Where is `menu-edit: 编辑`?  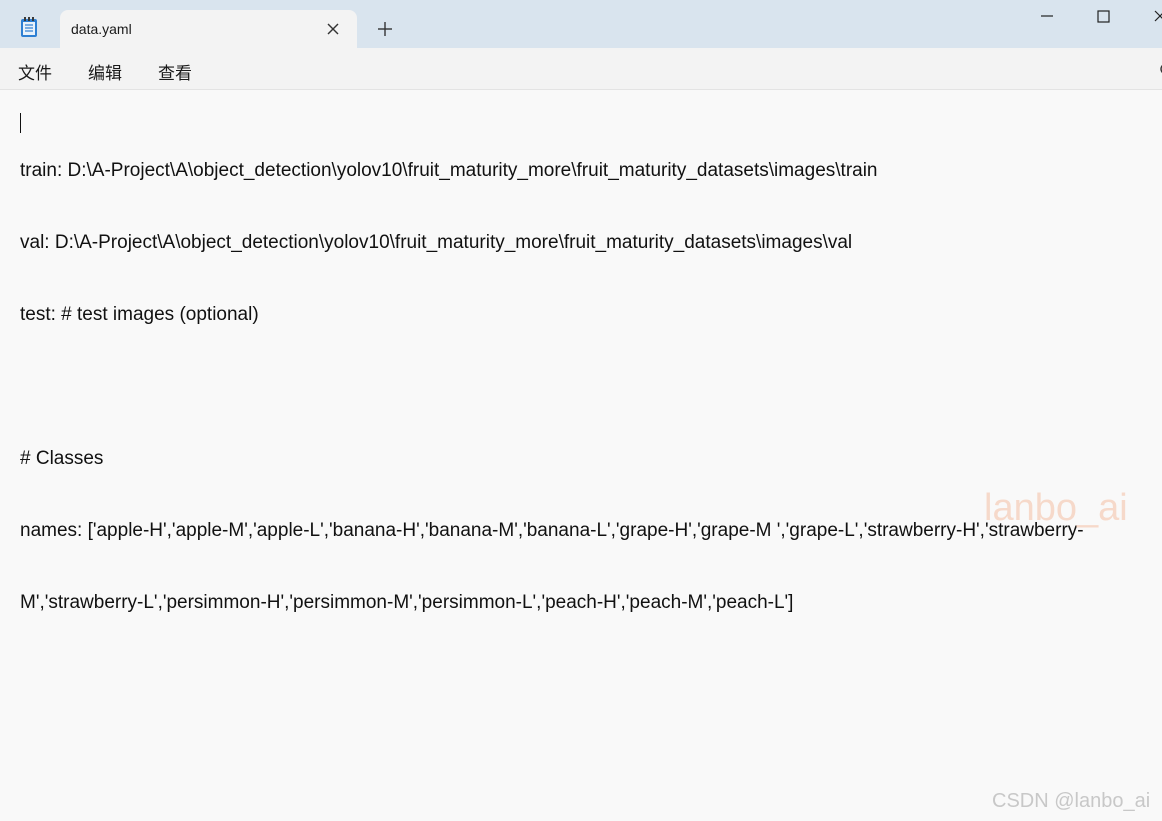
menu-edit: 编辑 is located at coordinates (105, 71).